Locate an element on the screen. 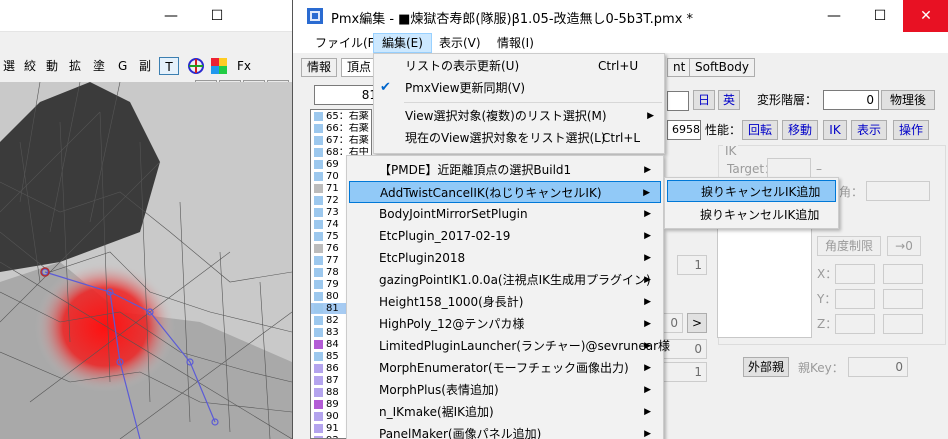 Image resolution: width=948 pixels, height=439 pixels. parent-key-field: 0 is located at coordinates (878, 367).